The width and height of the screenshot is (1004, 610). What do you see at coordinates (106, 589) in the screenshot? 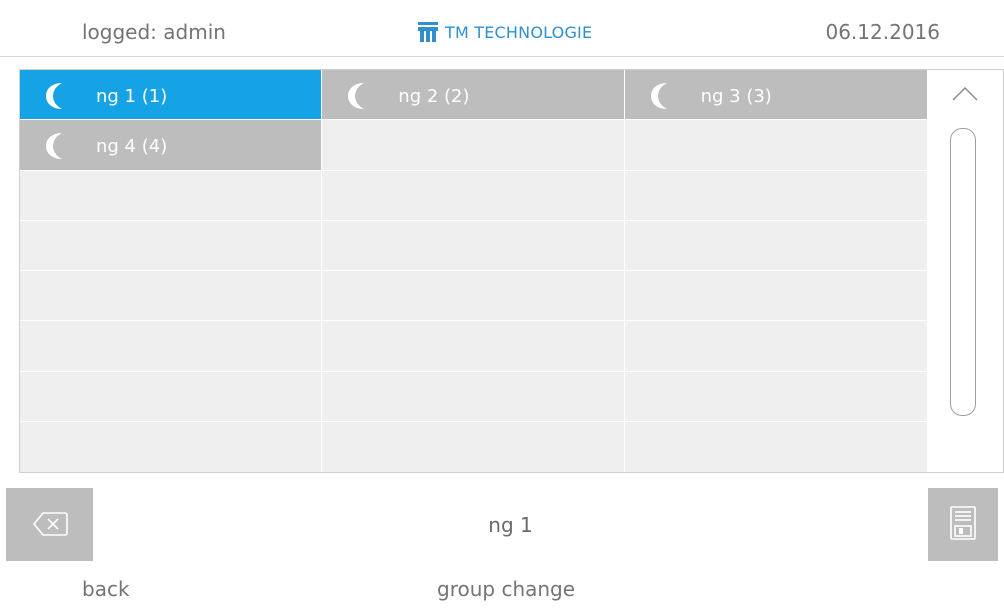
I see `back-button: back` at bounding box center [106, 589].